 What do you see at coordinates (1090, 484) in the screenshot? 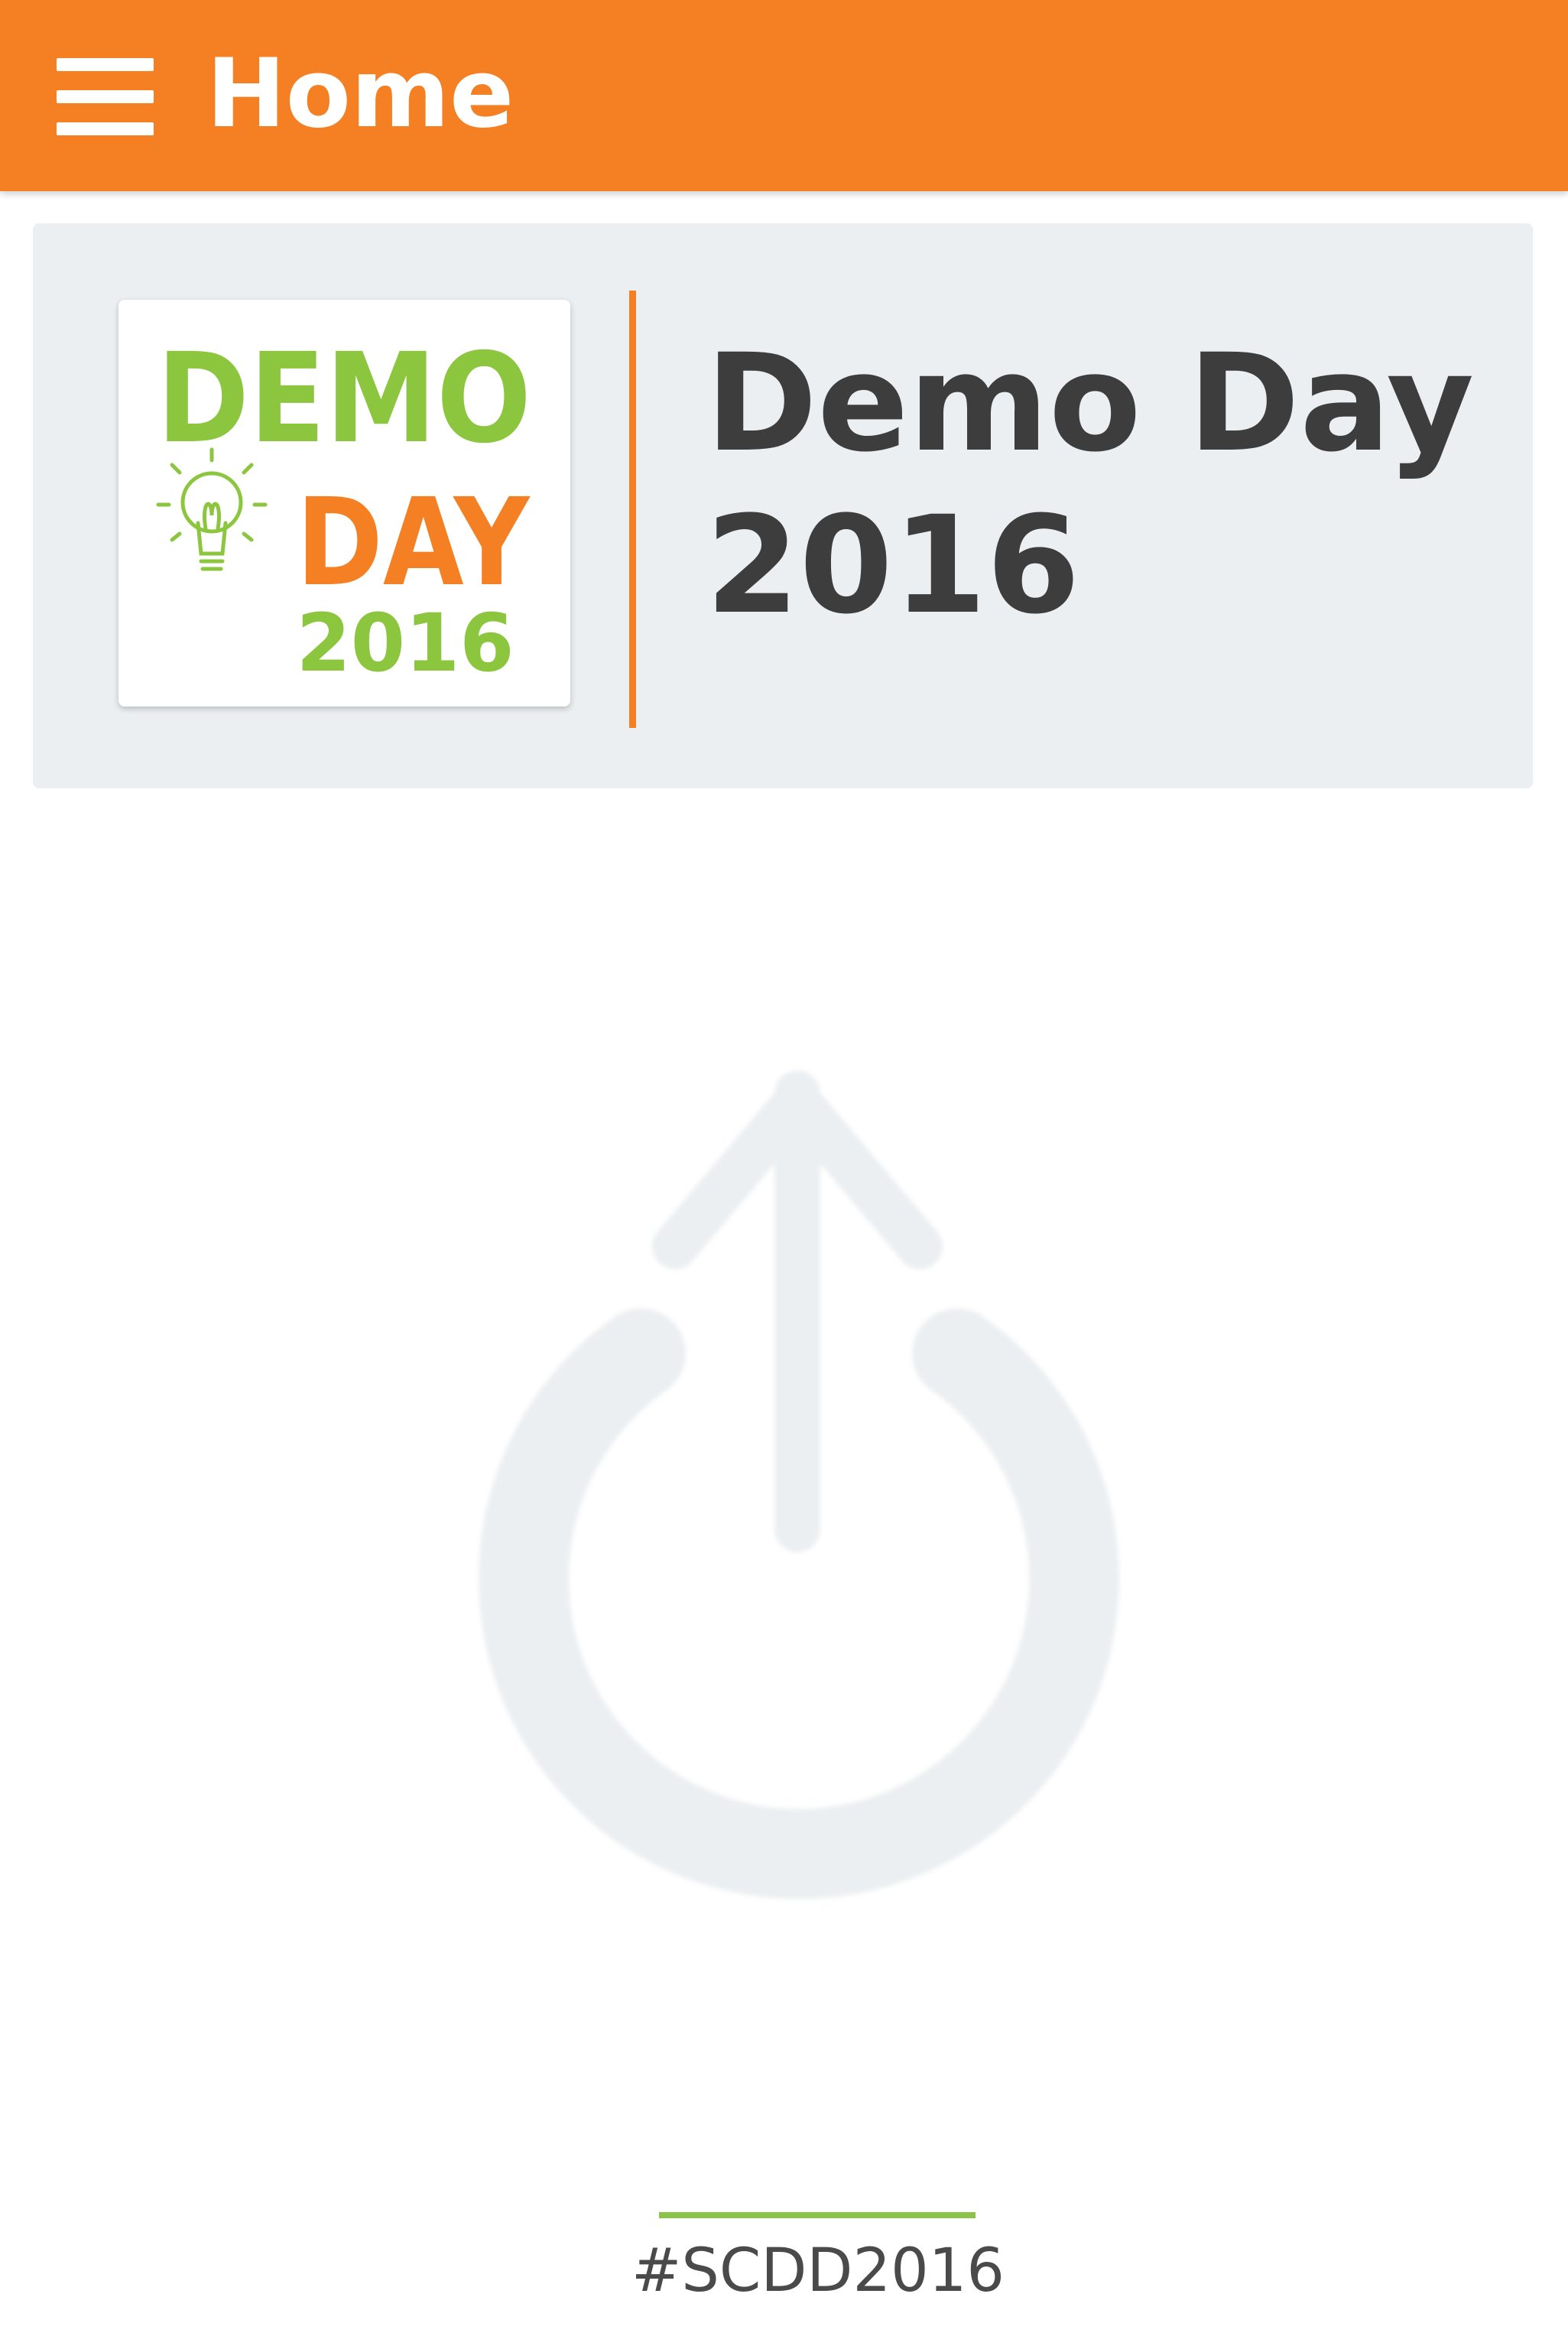
I see `event-title: Demo Day 2016` at bounding box center [1090, 484].